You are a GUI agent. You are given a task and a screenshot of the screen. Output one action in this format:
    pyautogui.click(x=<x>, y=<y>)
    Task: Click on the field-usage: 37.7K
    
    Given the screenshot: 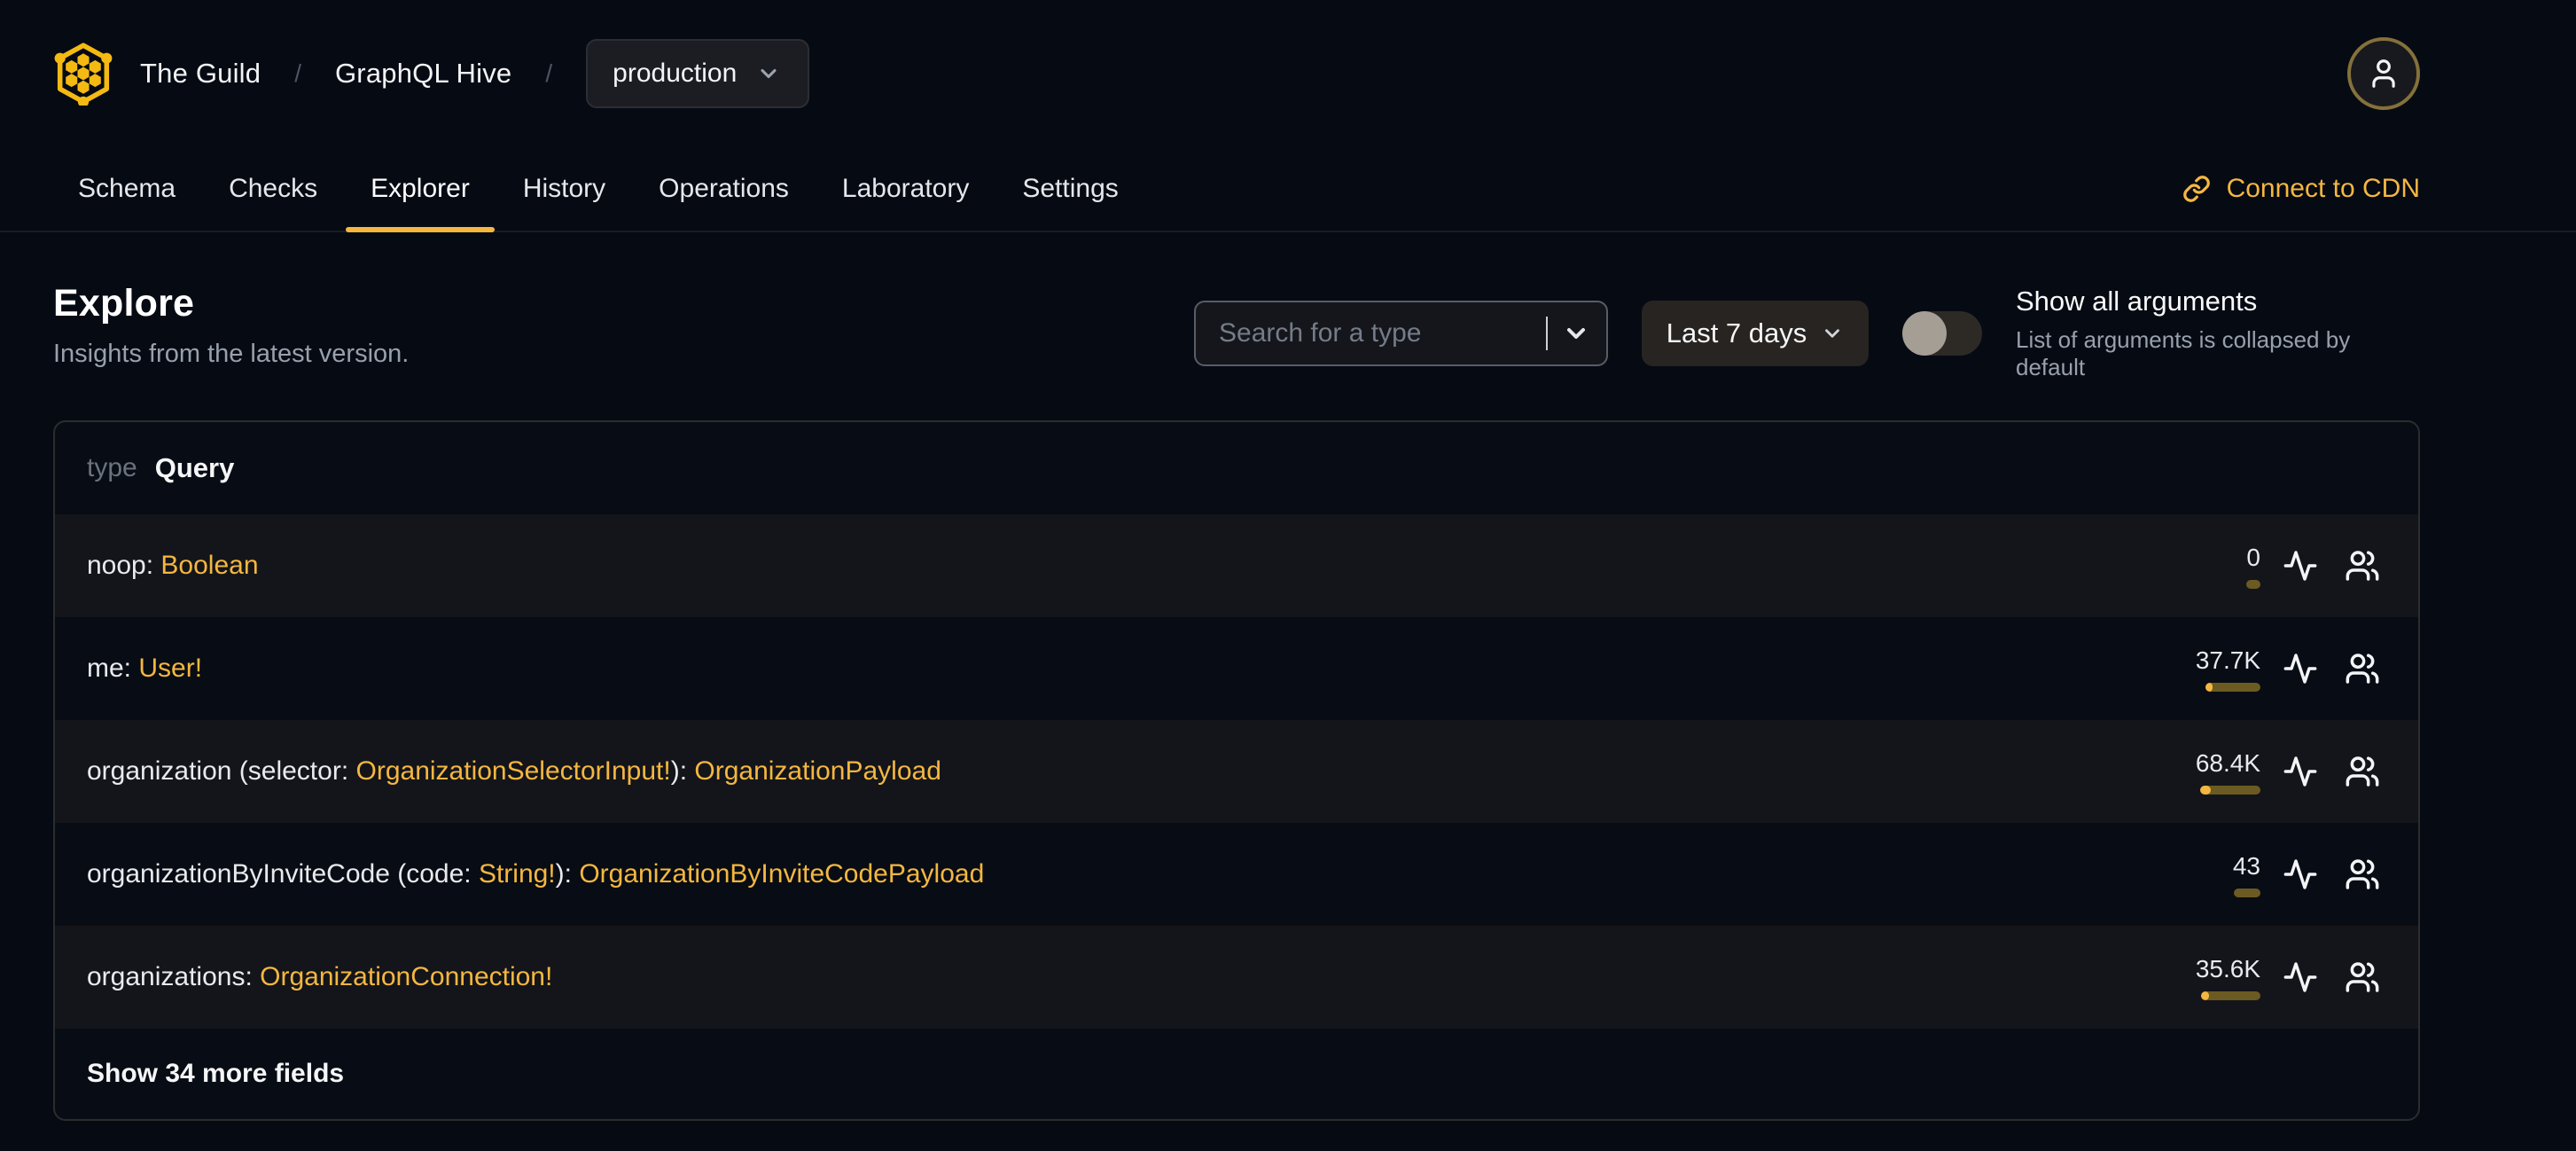 What is the action you would take?
    pyautogui.click(x=2217, y=669)
    